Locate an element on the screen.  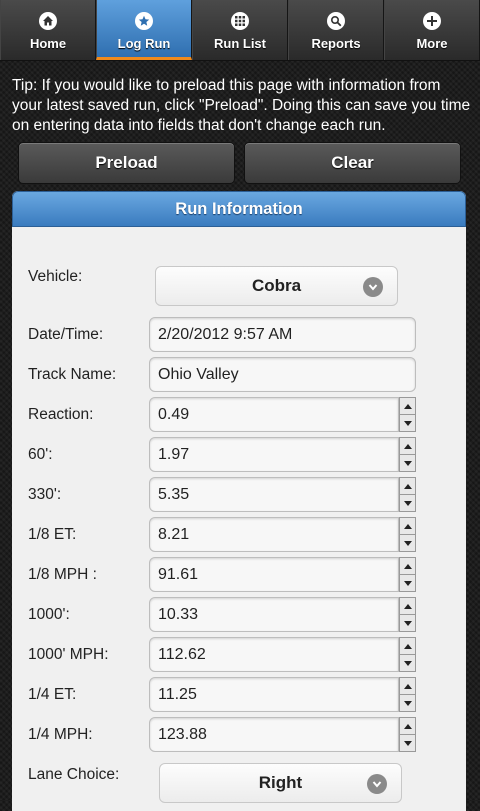
quarter-mph-input: 123.88 is located at coordinates (274, 734).